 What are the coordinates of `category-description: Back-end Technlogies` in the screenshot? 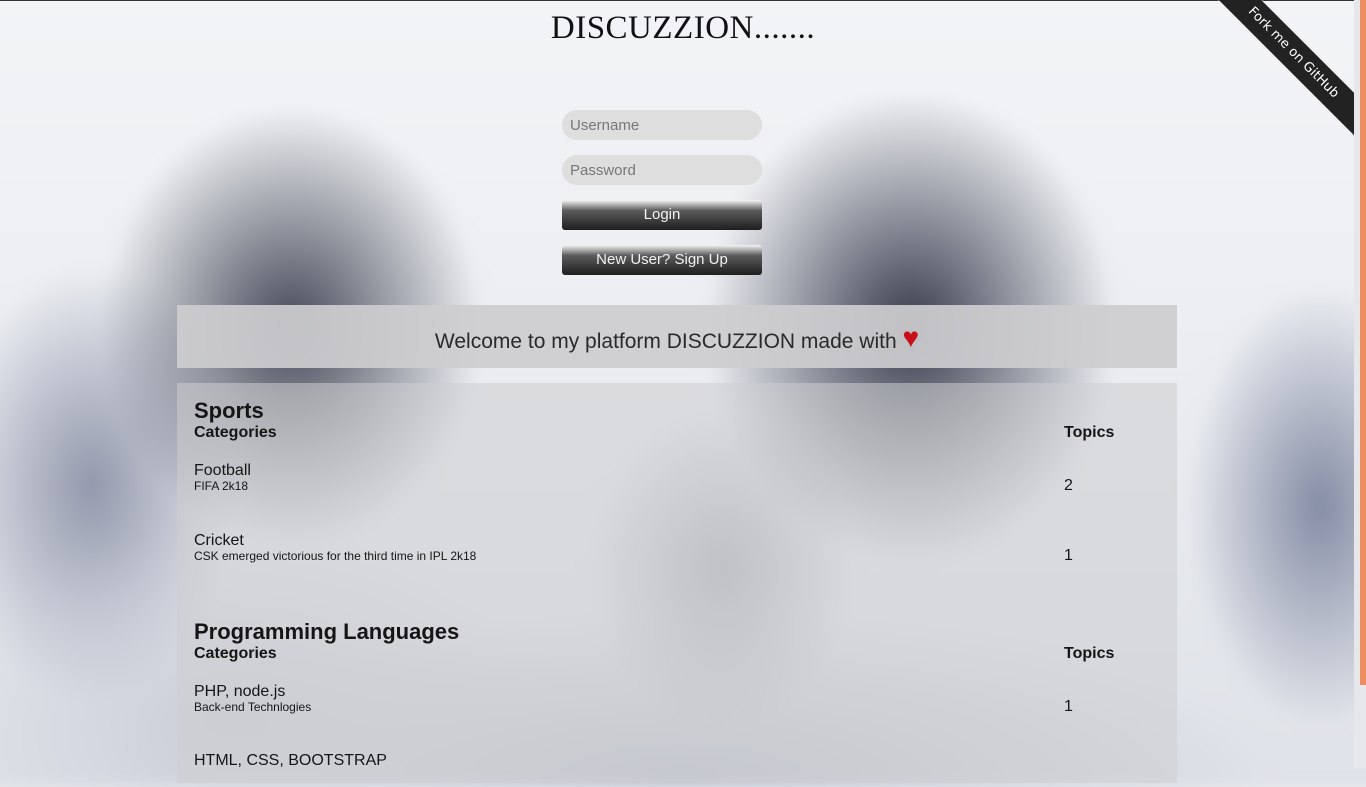 It's located at (253, 707).